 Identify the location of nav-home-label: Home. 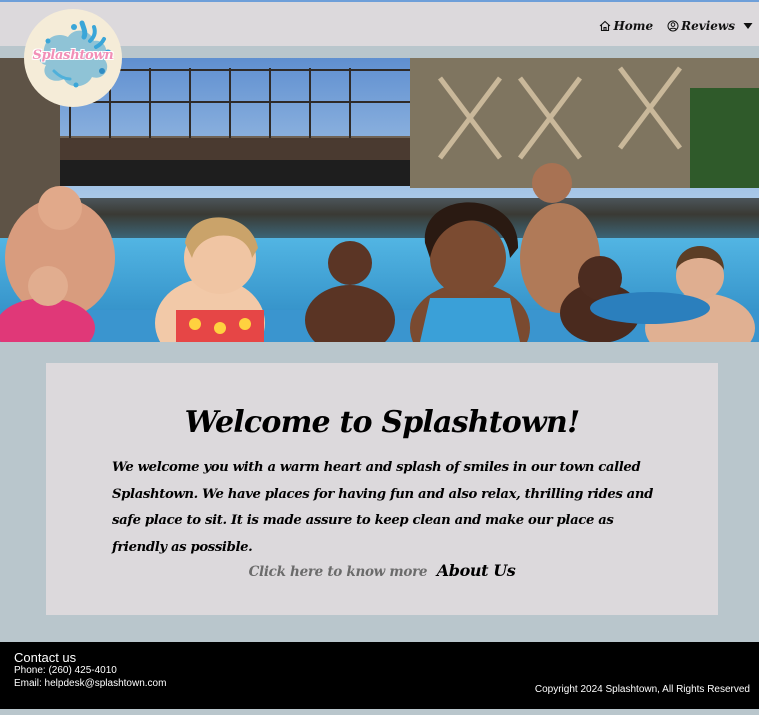
(633, 26).